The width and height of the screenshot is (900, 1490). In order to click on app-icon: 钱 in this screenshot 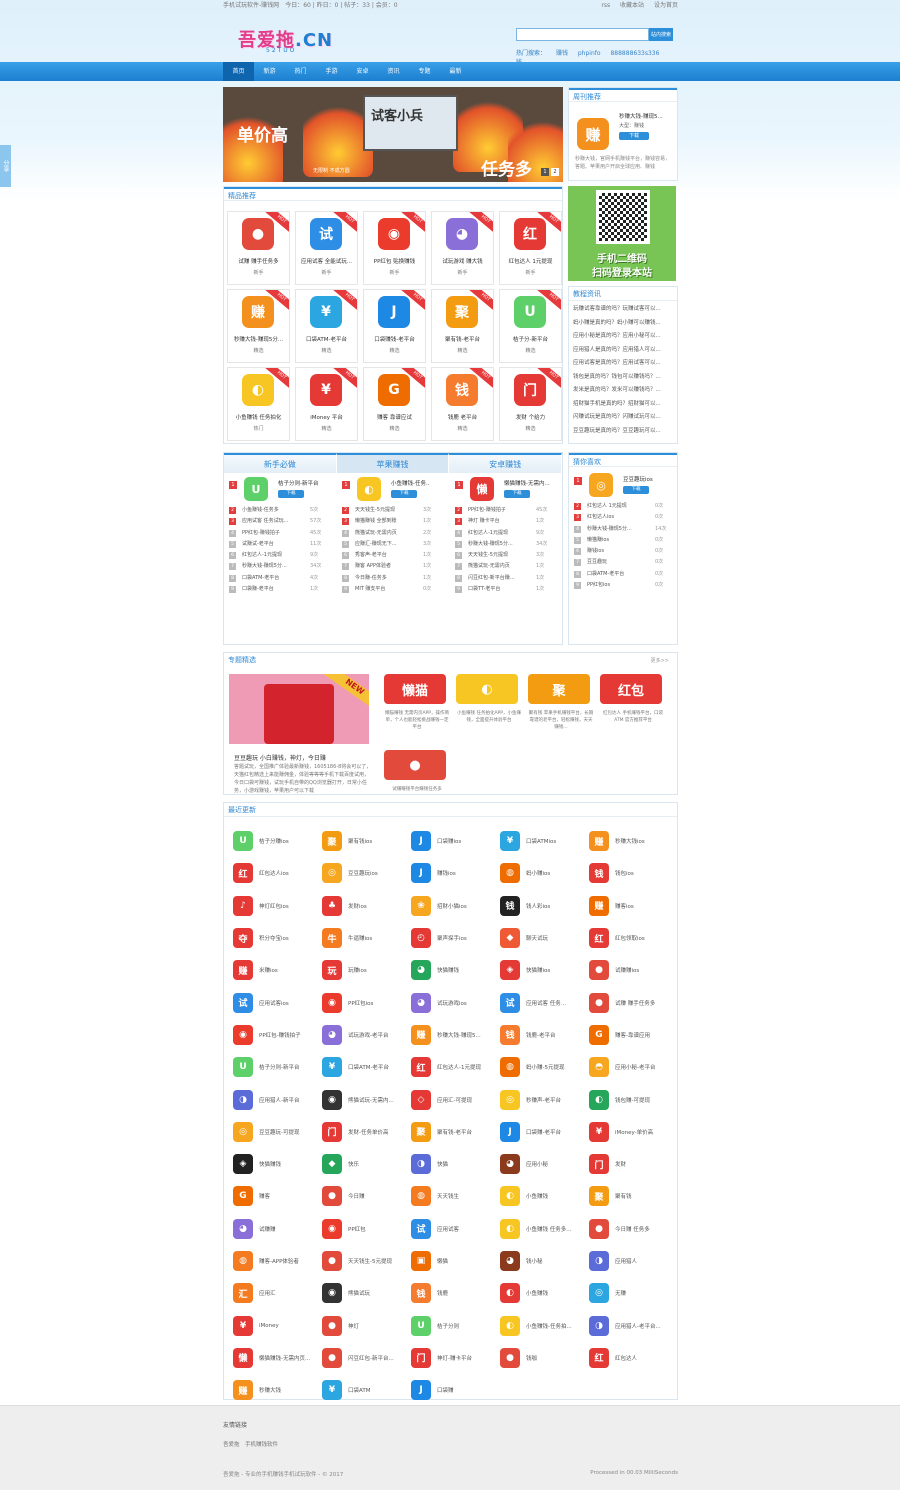, I will do `click(599, 873)`.